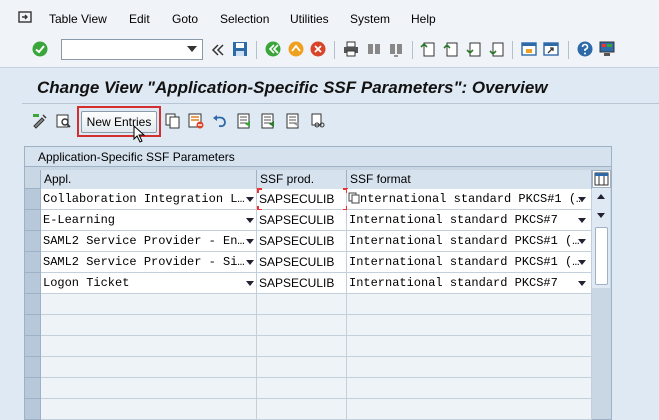 The width and height of the screenshot is (659, 420). What do you see at coordinates (132, 49) in the screenshot?
I see `command-field` at bounding box center [132, 49].